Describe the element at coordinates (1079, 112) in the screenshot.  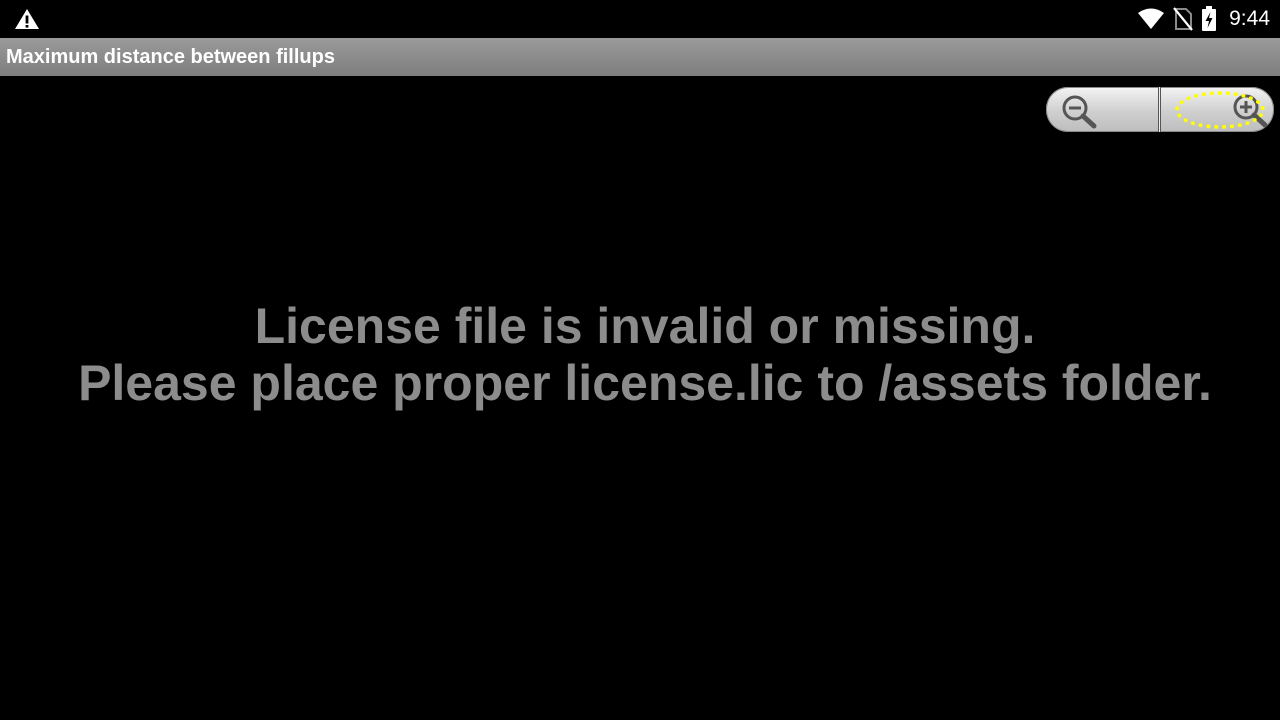
I see `zoom-out-icon` at that location.